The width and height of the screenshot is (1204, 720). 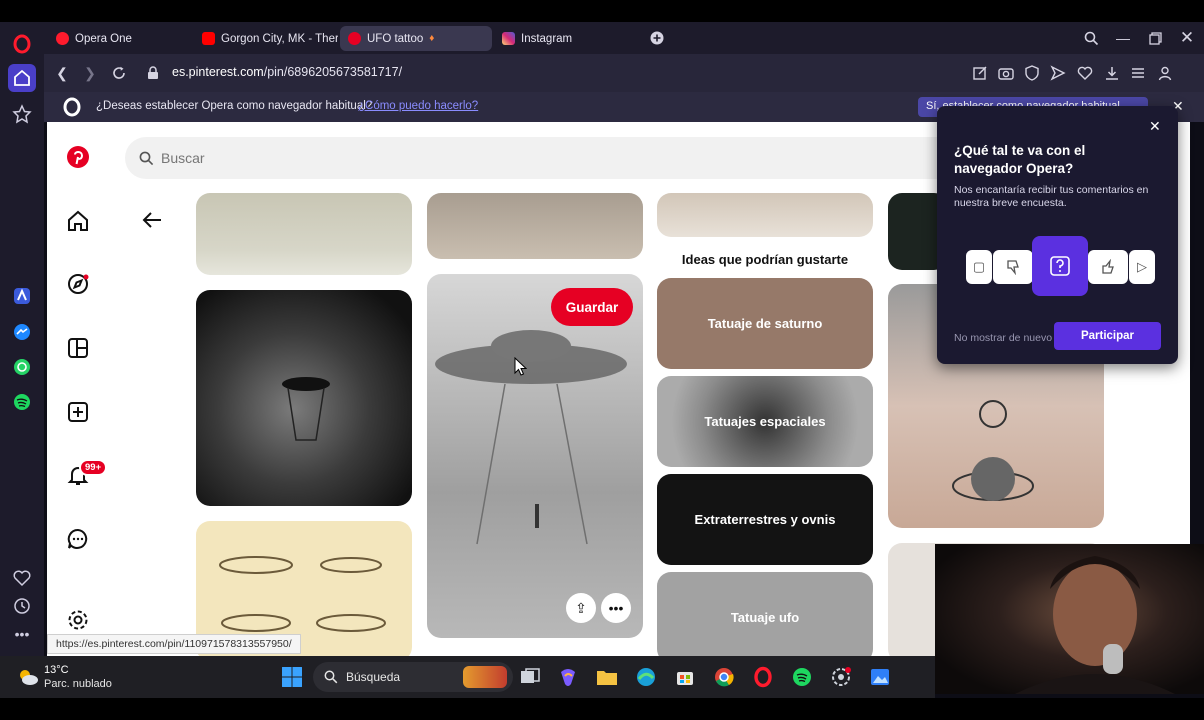 I want to click on settings-gear-icon, so click(x=78, y=620).